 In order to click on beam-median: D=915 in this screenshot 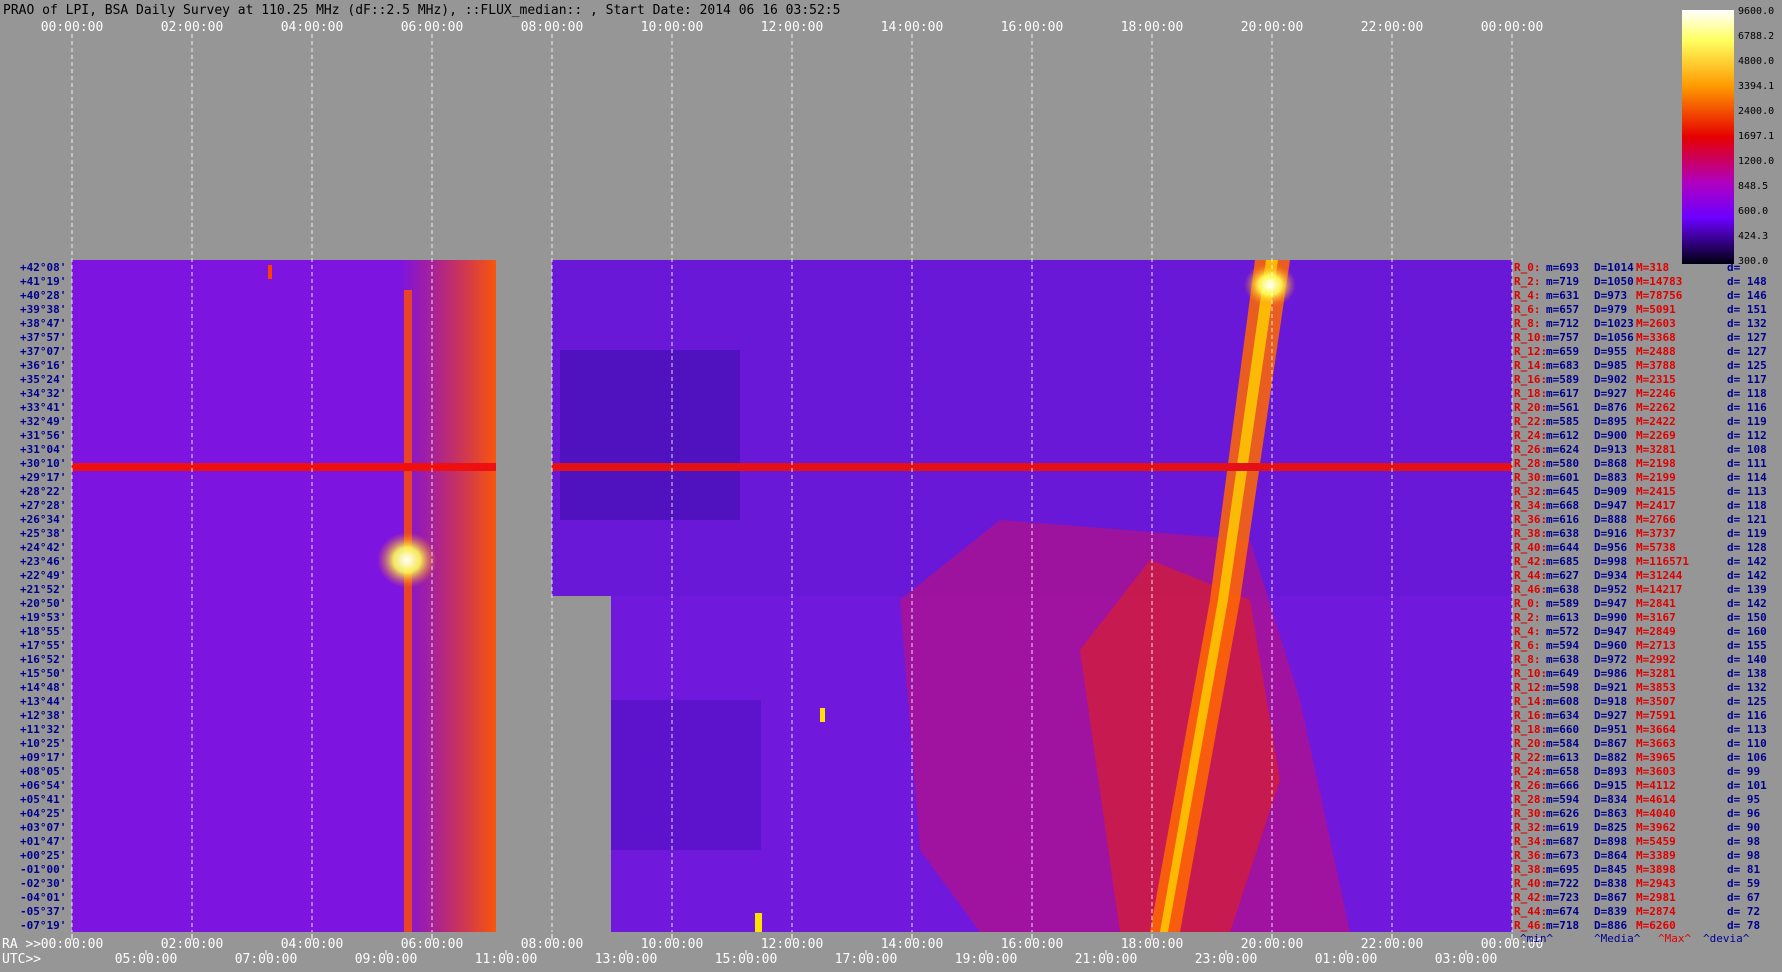, I will do `click(1610, 785)`.